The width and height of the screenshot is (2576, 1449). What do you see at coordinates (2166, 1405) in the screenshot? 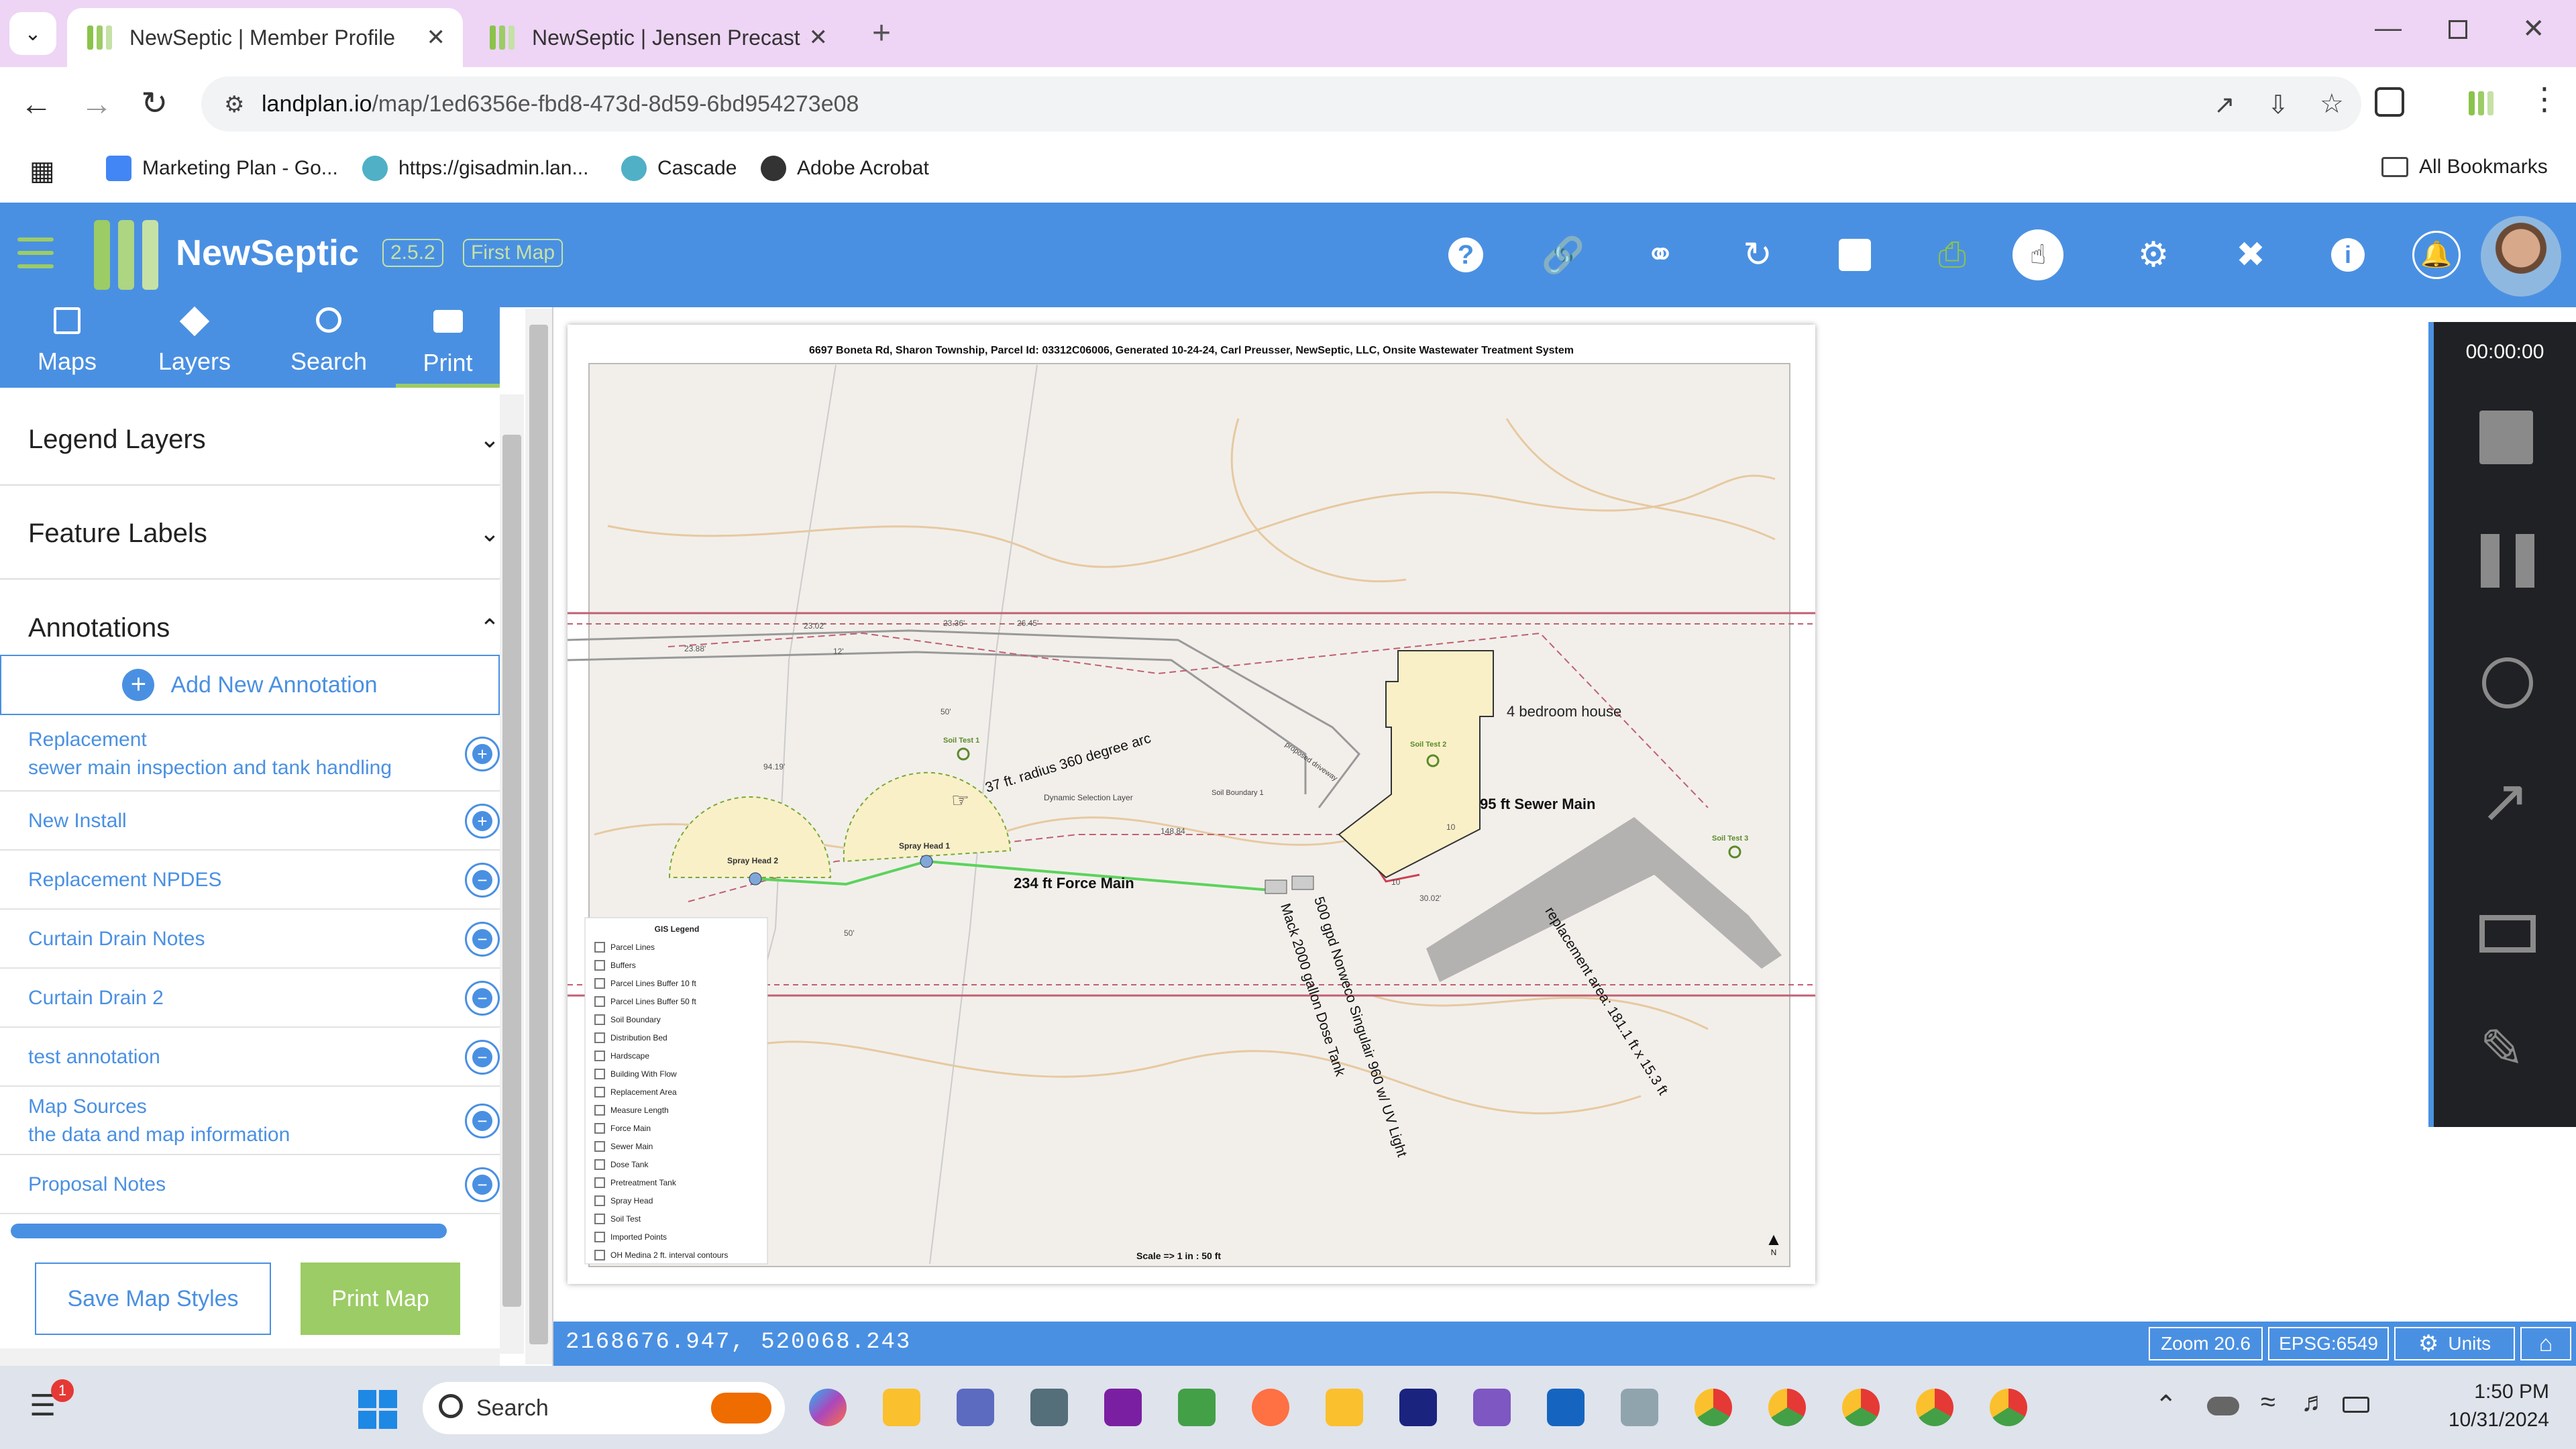
I see `tray-chevron-up-icon: ⌃` at bounding box center [2166, 1405].